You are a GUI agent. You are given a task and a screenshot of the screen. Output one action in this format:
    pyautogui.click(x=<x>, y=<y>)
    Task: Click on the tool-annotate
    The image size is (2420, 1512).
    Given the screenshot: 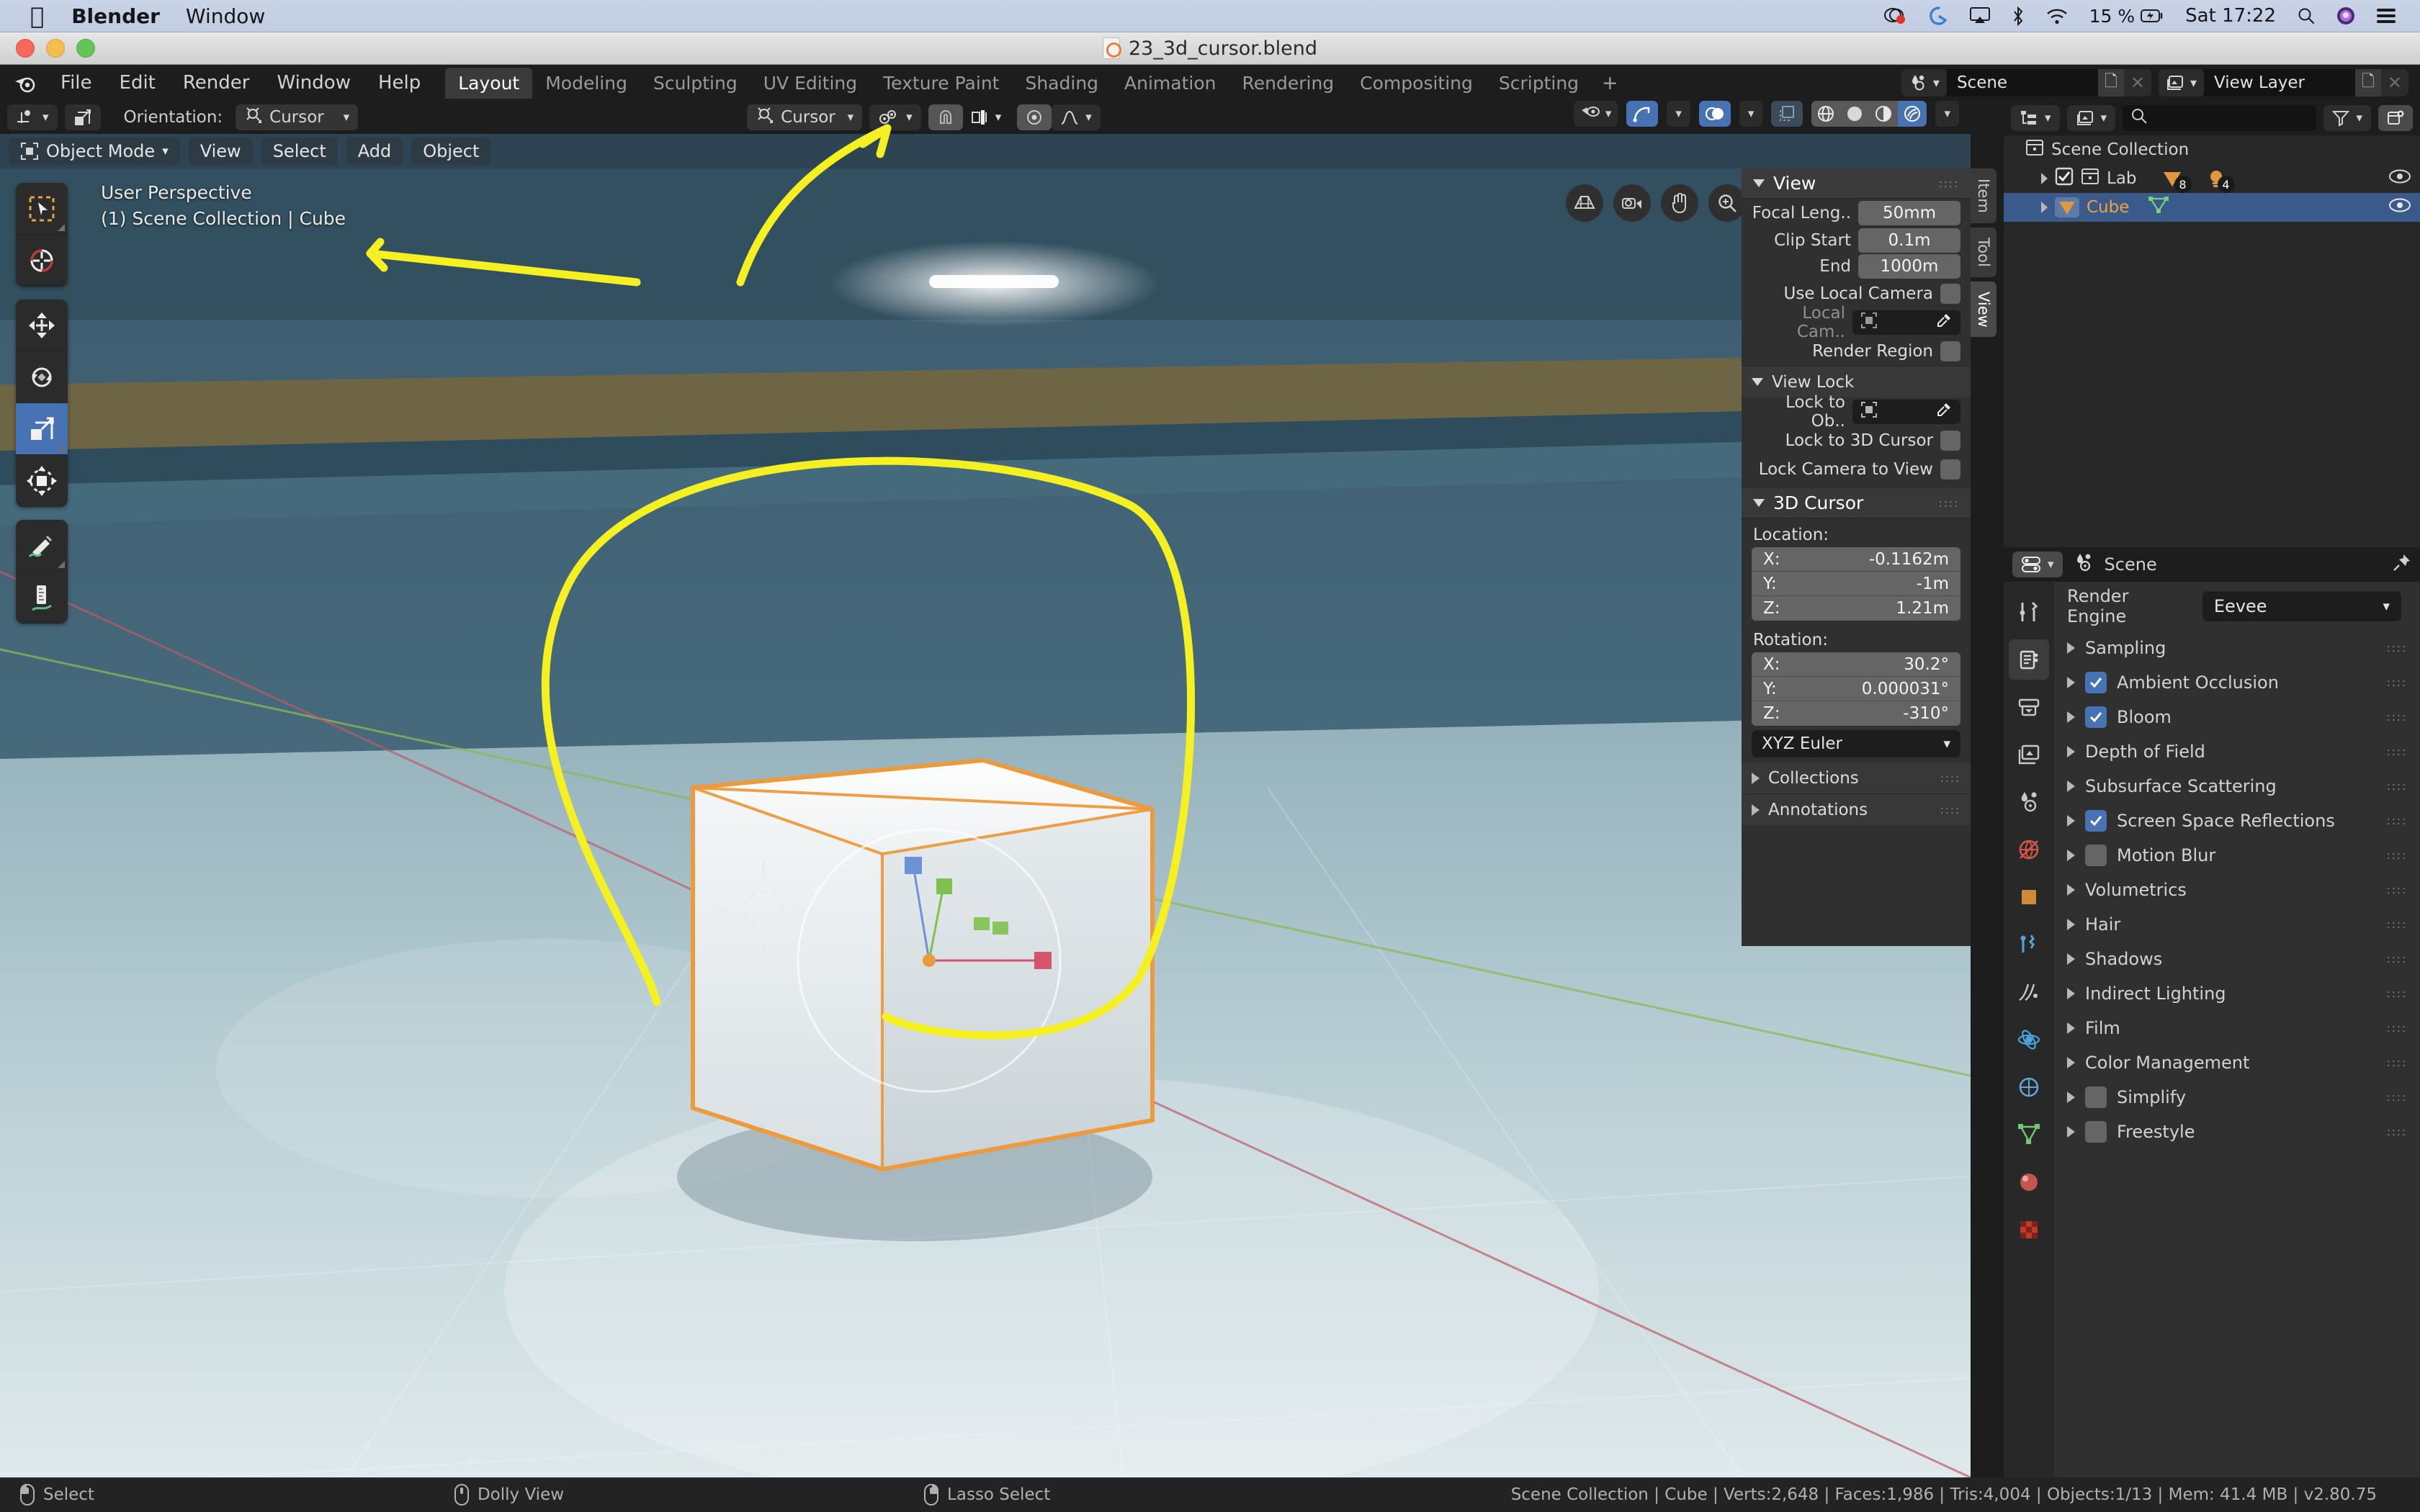 What is the action you would take?
    pyautogui.click(x=42, y=546)
    